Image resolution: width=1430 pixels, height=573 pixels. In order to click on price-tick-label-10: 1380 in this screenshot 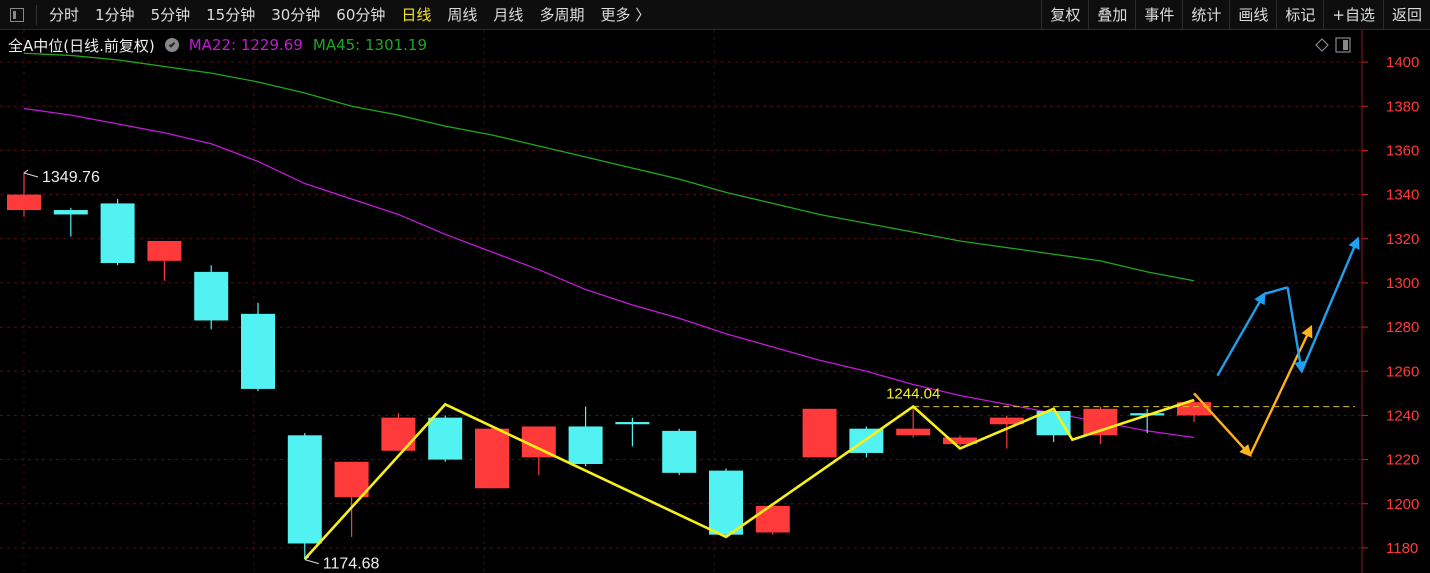, I will do `click(1402, 106)`.